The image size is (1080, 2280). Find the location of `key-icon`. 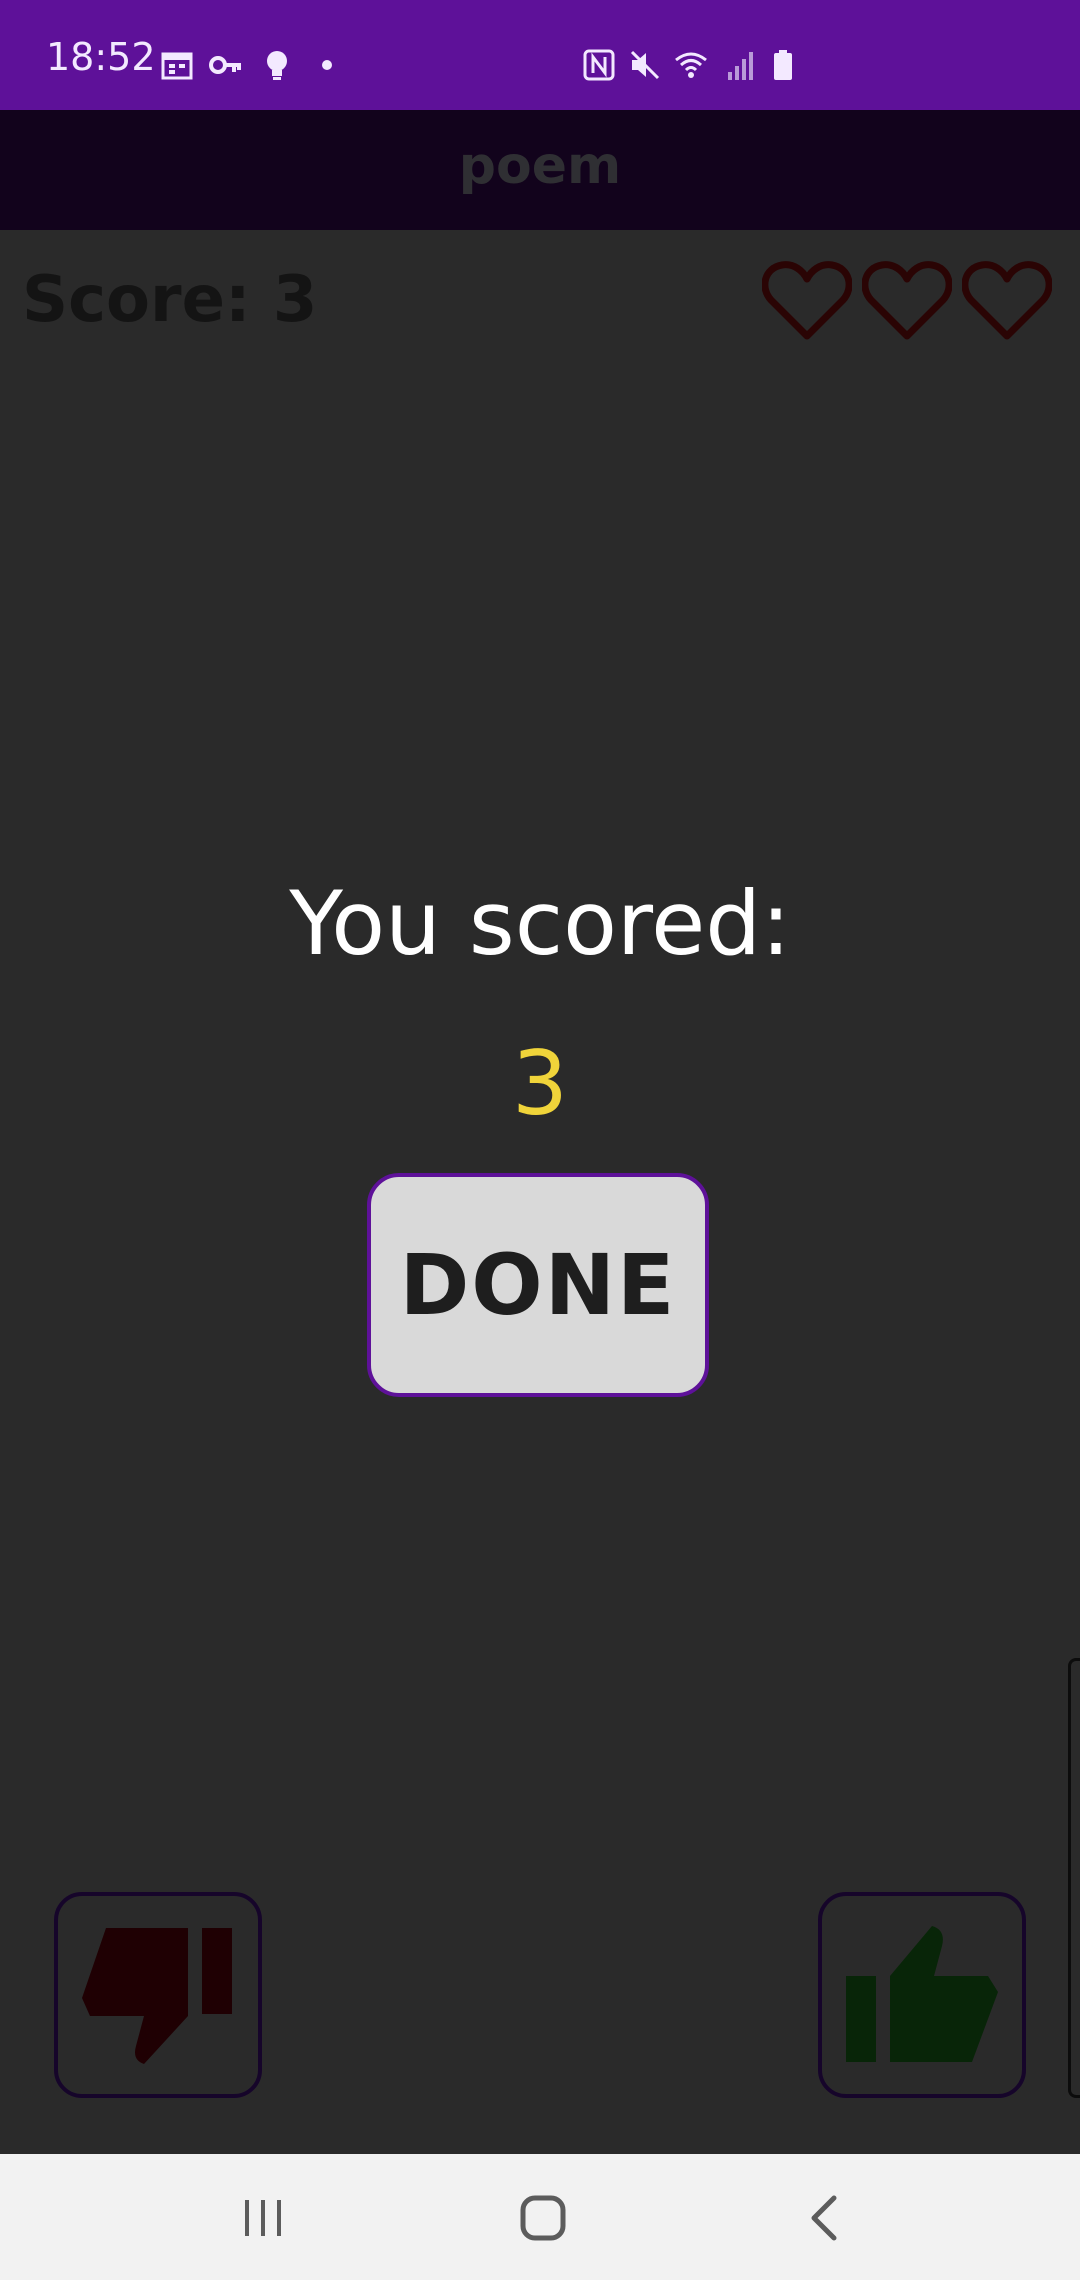

key-icon is located at coordinates (225, 65).